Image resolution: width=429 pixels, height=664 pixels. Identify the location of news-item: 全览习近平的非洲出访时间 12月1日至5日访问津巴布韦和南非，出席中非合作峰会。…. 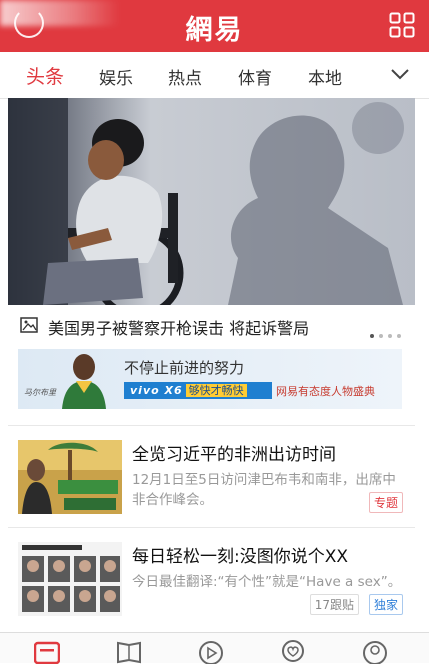
(211, 473).